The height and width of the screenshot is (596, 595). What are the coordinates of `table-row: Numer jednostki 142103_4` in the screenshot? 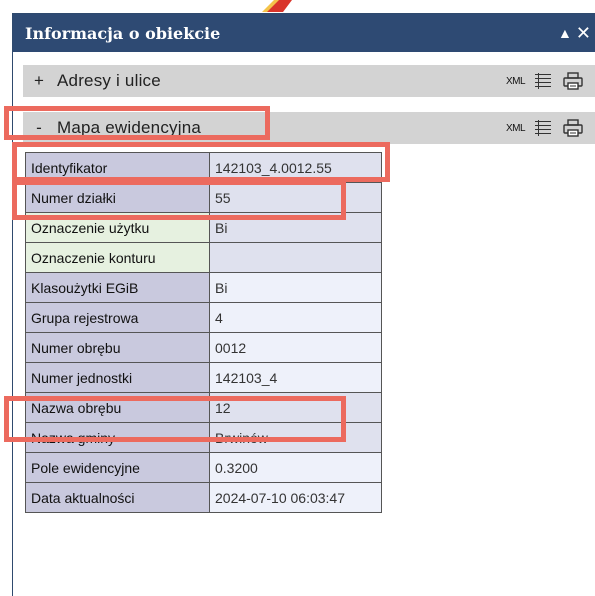 It's located at (203, 377).